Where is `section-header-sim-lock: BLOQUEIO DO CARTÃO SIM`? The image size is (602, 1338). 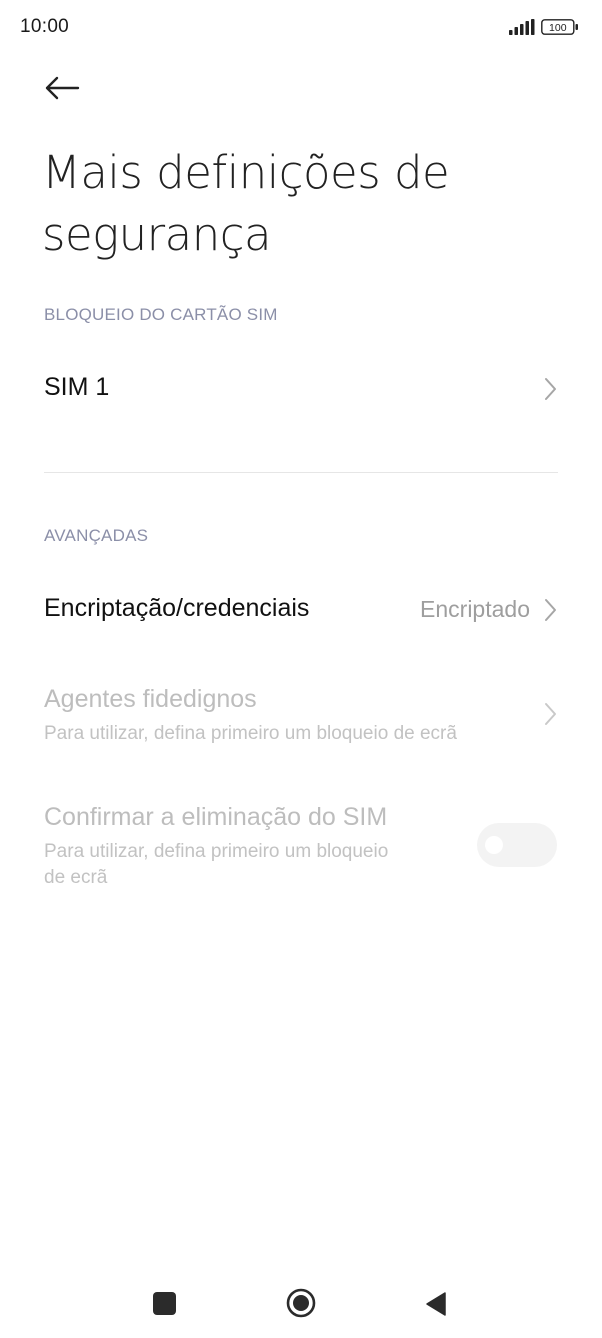 section-header-sim-lock: BLOQUEIO DO CARTÃO SIM is located at coordinates (161, 314).